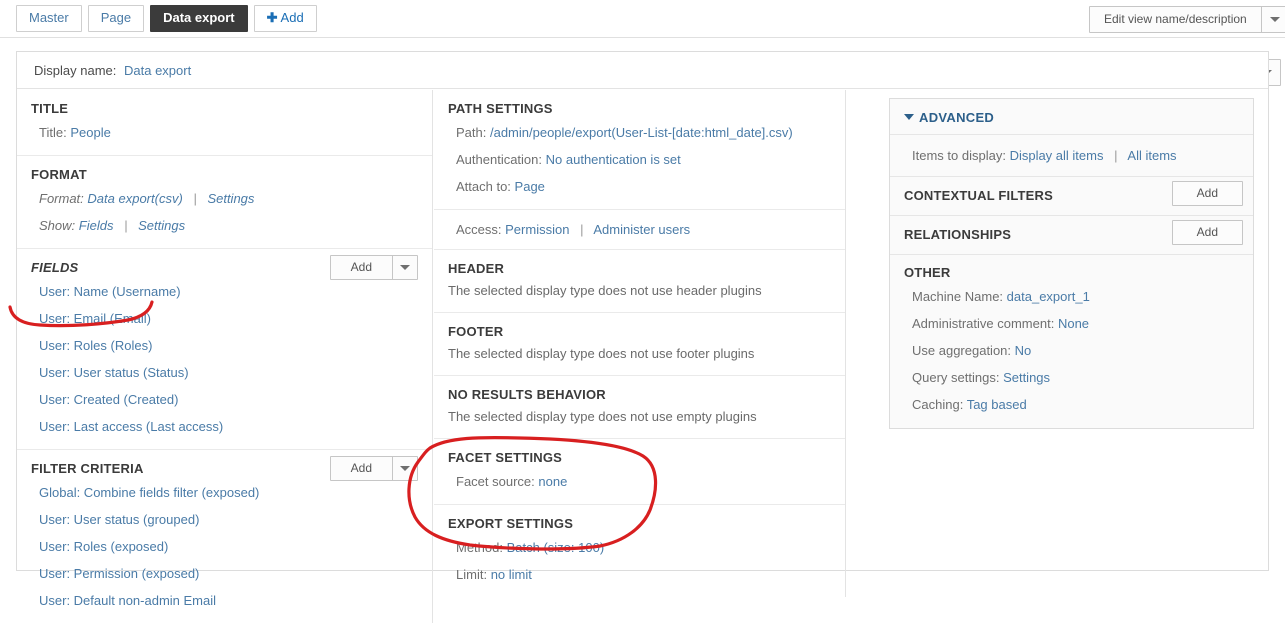  I want to click on list-item: Global: Combine fields filter (exposed), so click(224, 492).